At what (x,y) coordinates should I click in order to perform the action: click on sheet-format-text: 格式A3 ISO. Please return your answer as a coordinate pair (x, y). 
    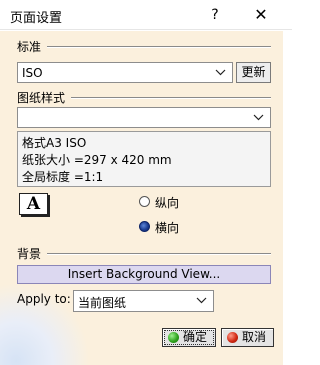
    Looking at the image, I should click on (54, 143).